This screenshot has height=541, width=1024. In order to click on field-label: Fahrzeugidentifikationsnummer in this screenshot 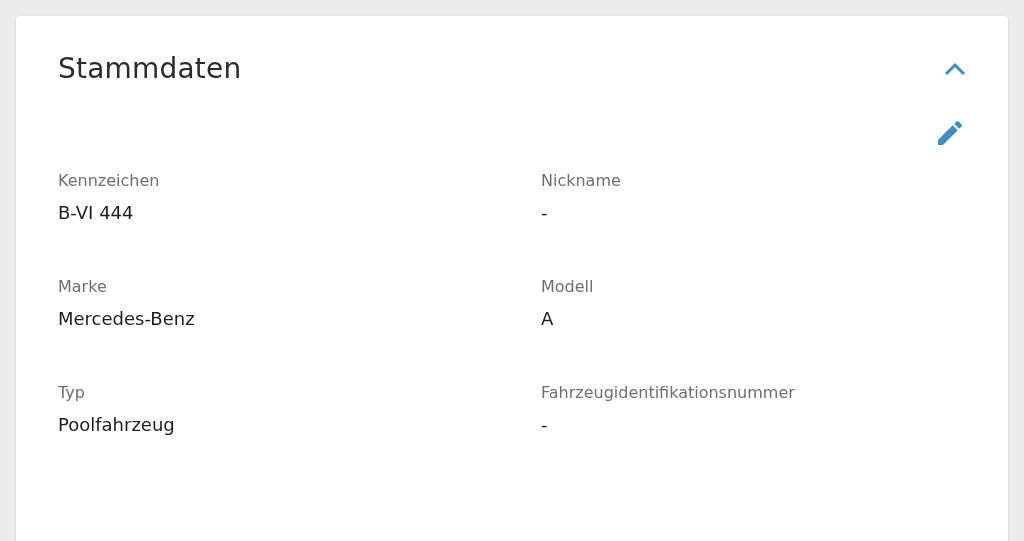, I will do `click(668, 392)`.